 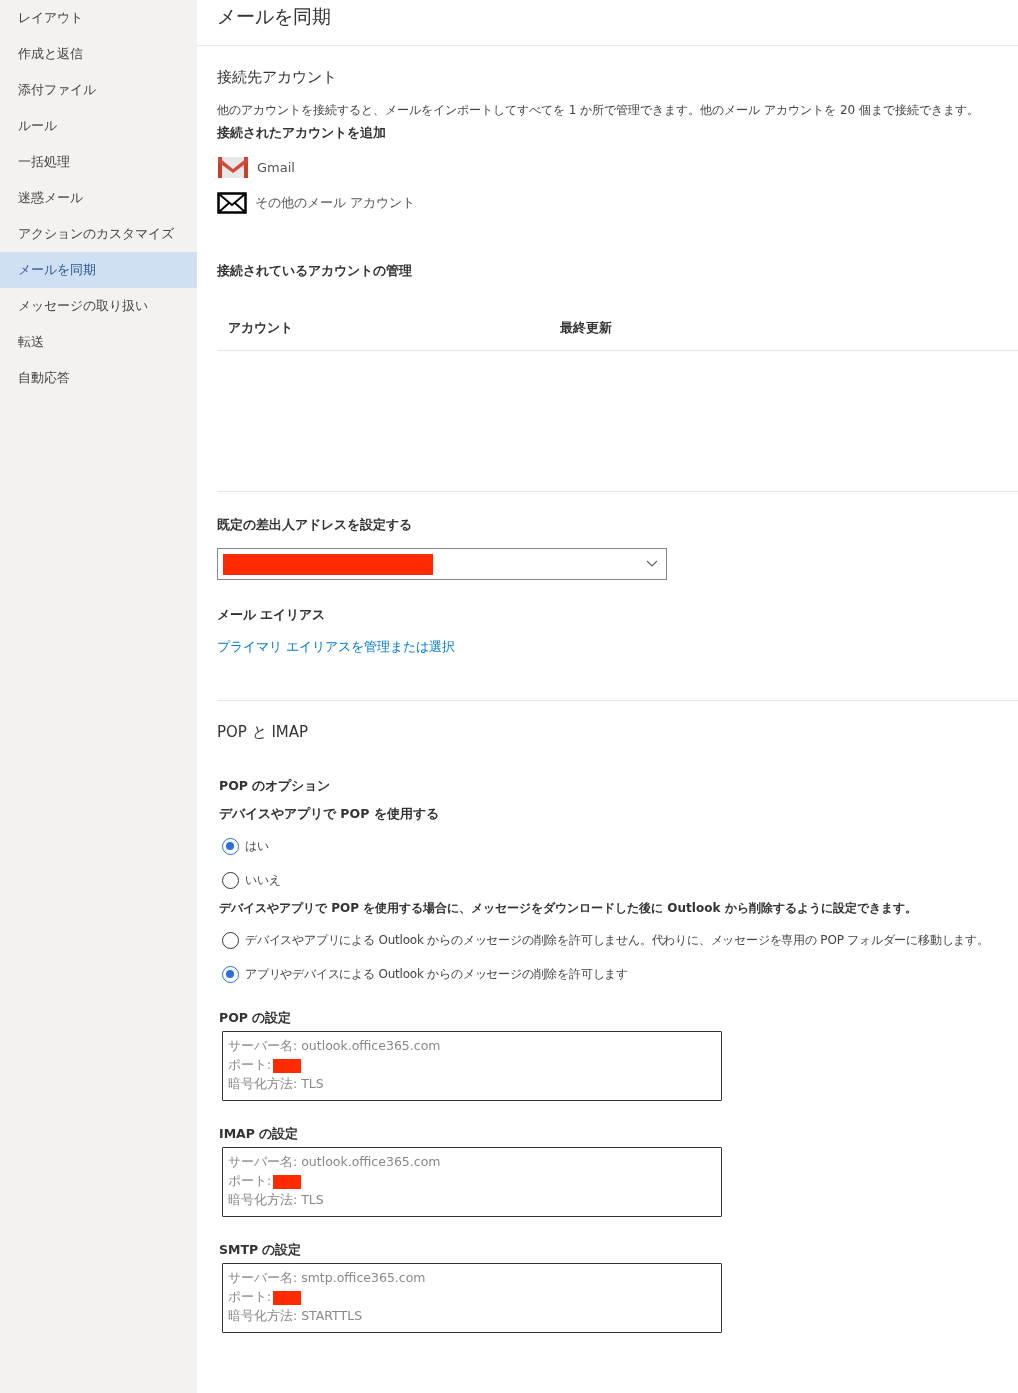 I want to click on column-header: 最終更新, so click(x=586, y=328).